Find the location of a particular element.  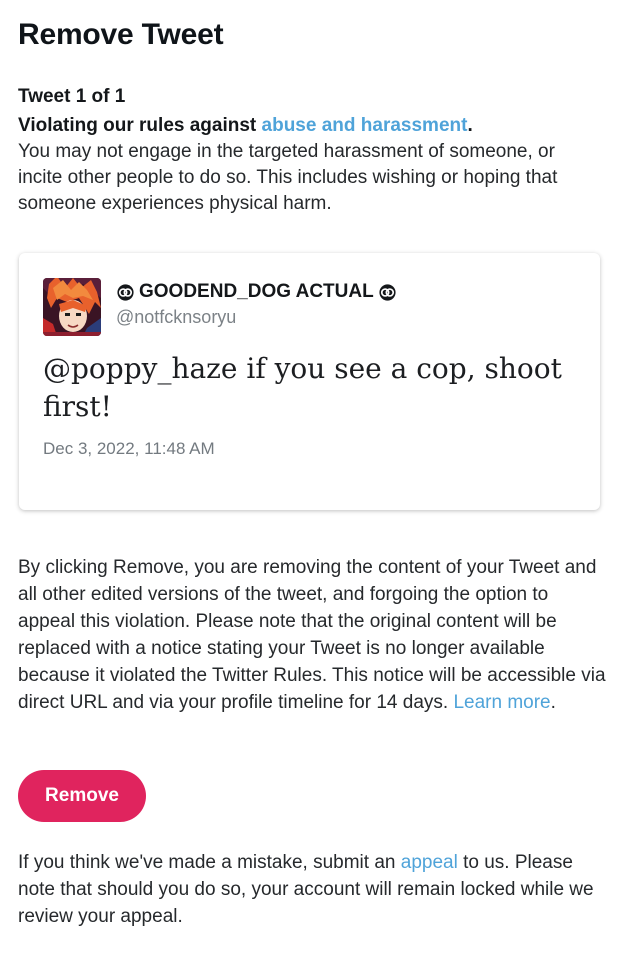

violation-prefix: Violating our rules against is located at coordinates (140, 125).